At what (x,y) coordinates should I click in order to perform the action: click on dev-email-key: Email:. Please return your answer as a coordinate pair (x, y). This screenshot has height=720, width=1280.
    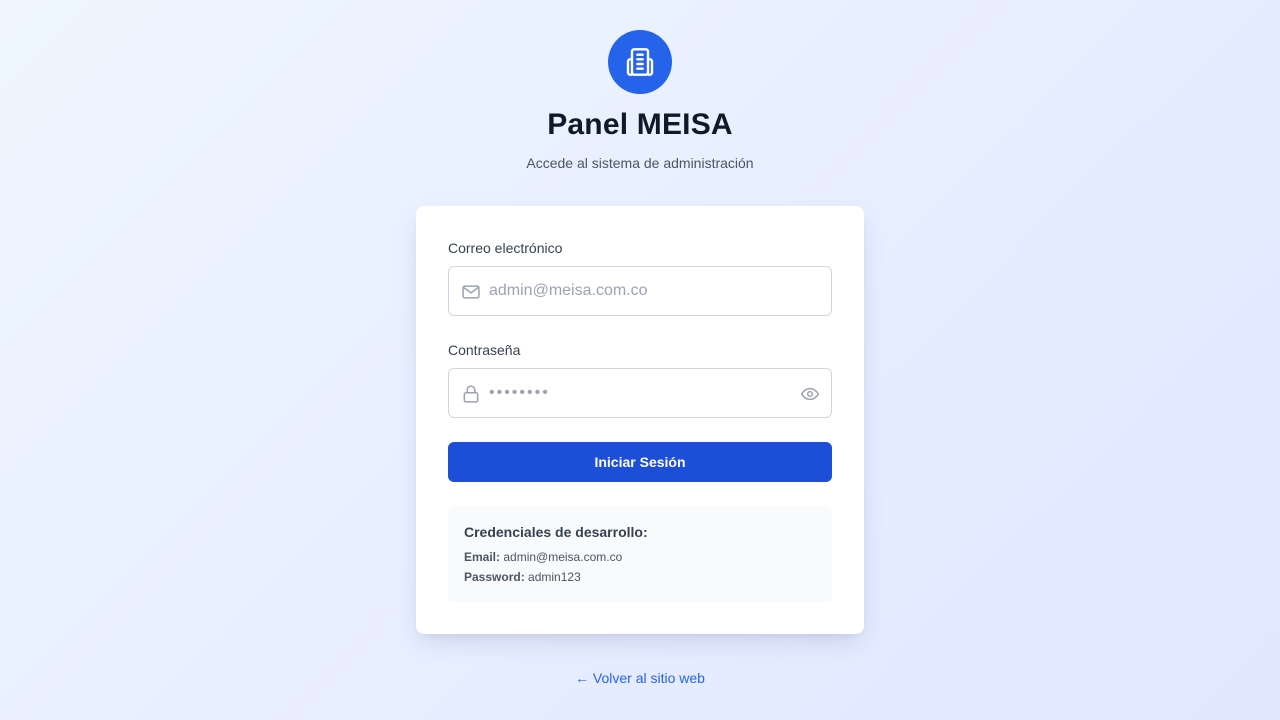
    Looking at the image, I should click on (482, 557).